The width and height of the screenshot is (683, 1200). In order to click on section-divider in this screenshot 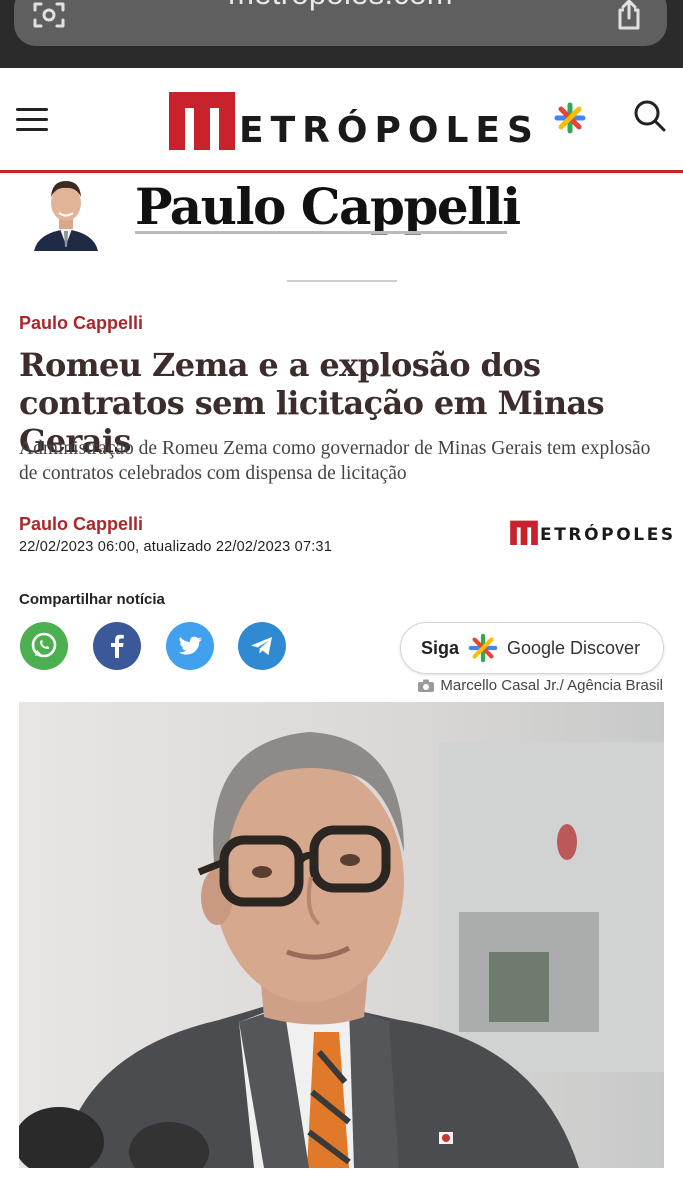, I will do `click(342, 281)`.